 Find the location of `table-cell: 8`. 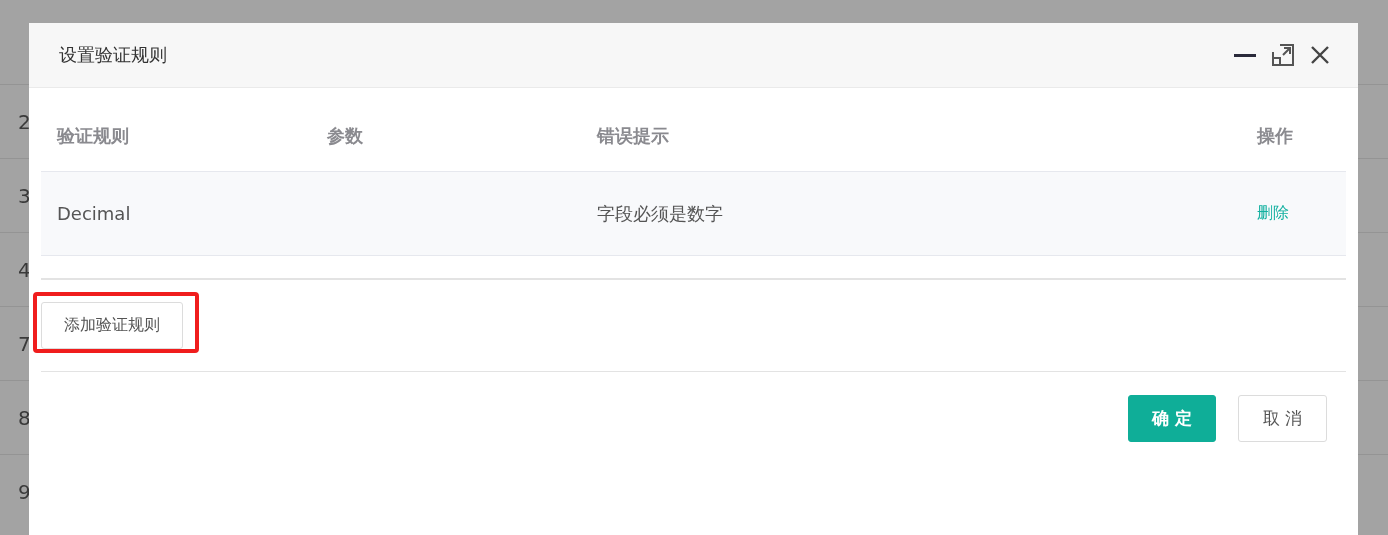

table-cell: 8 is located at coordinates (24, 417).